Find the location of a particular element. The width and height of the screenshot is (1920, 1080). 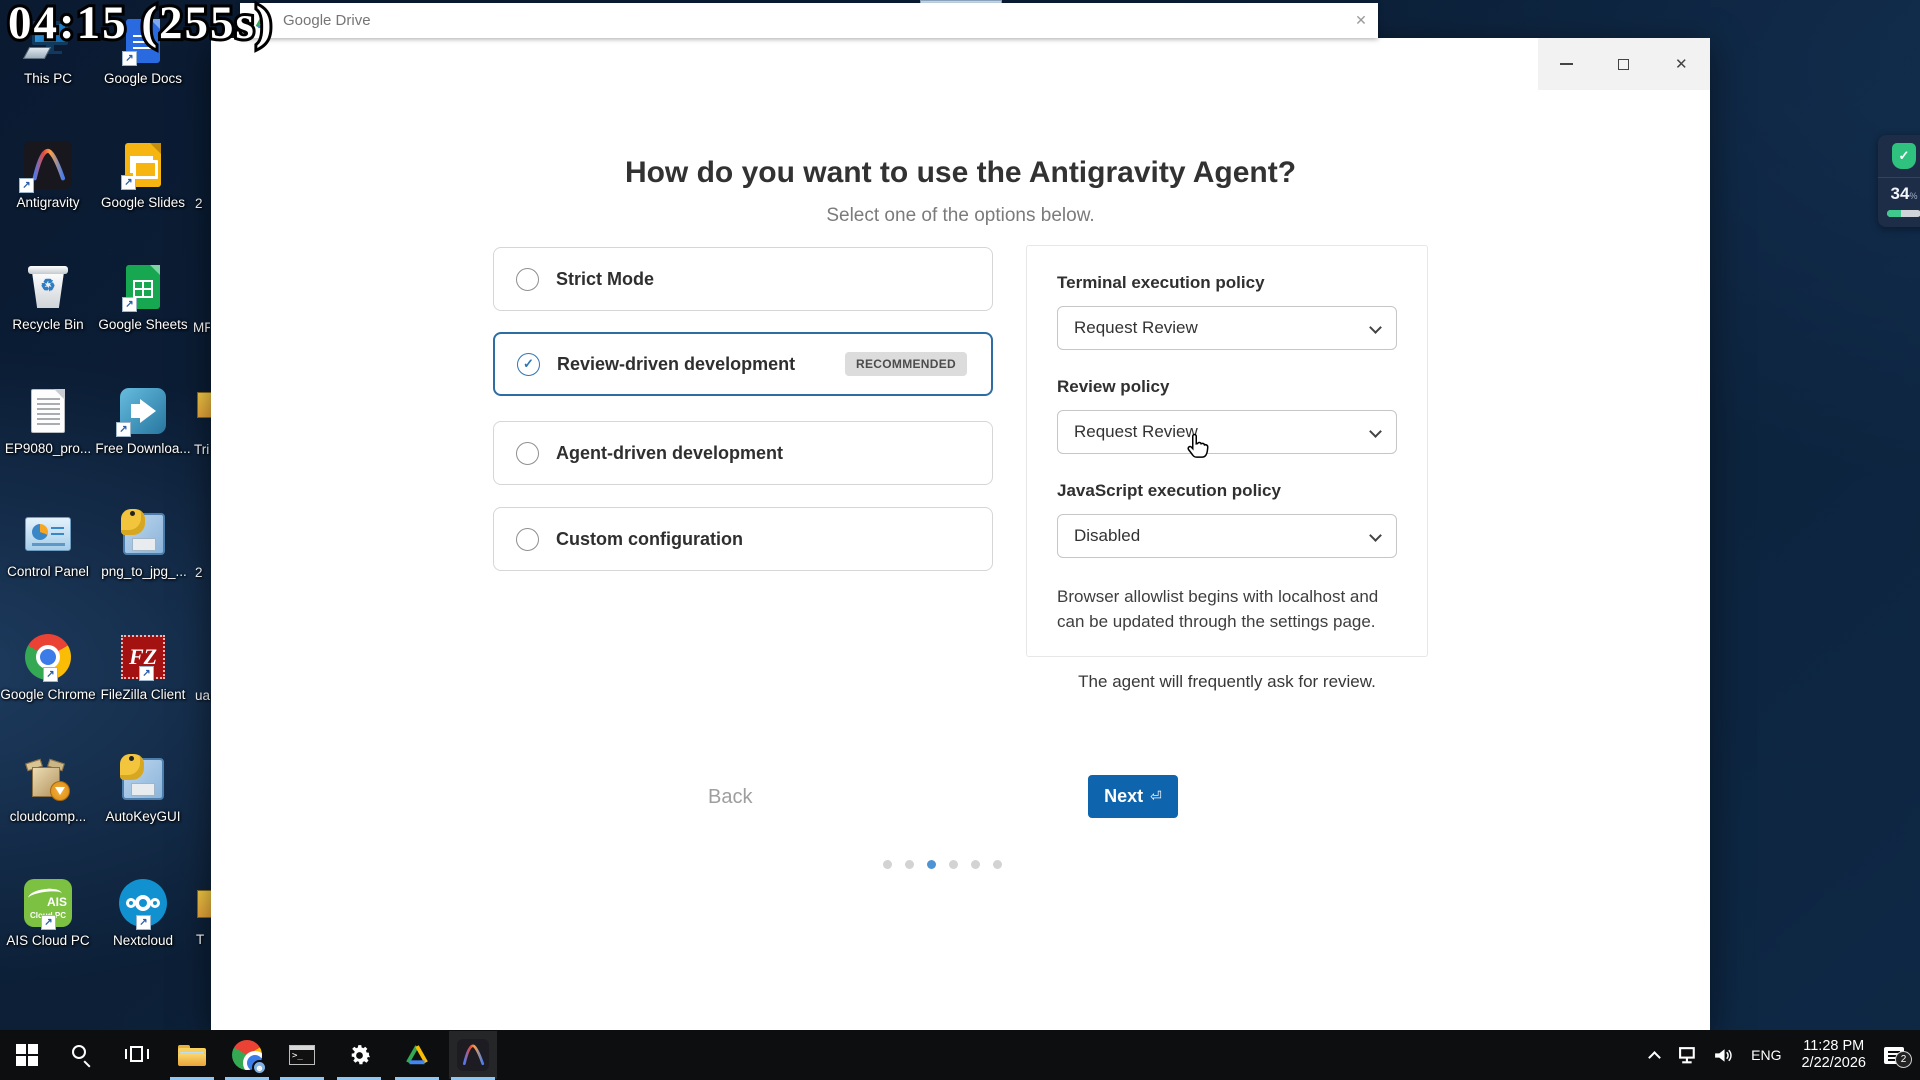

google-drive-window-title: Google Drive is located at coordinates (327, 20).